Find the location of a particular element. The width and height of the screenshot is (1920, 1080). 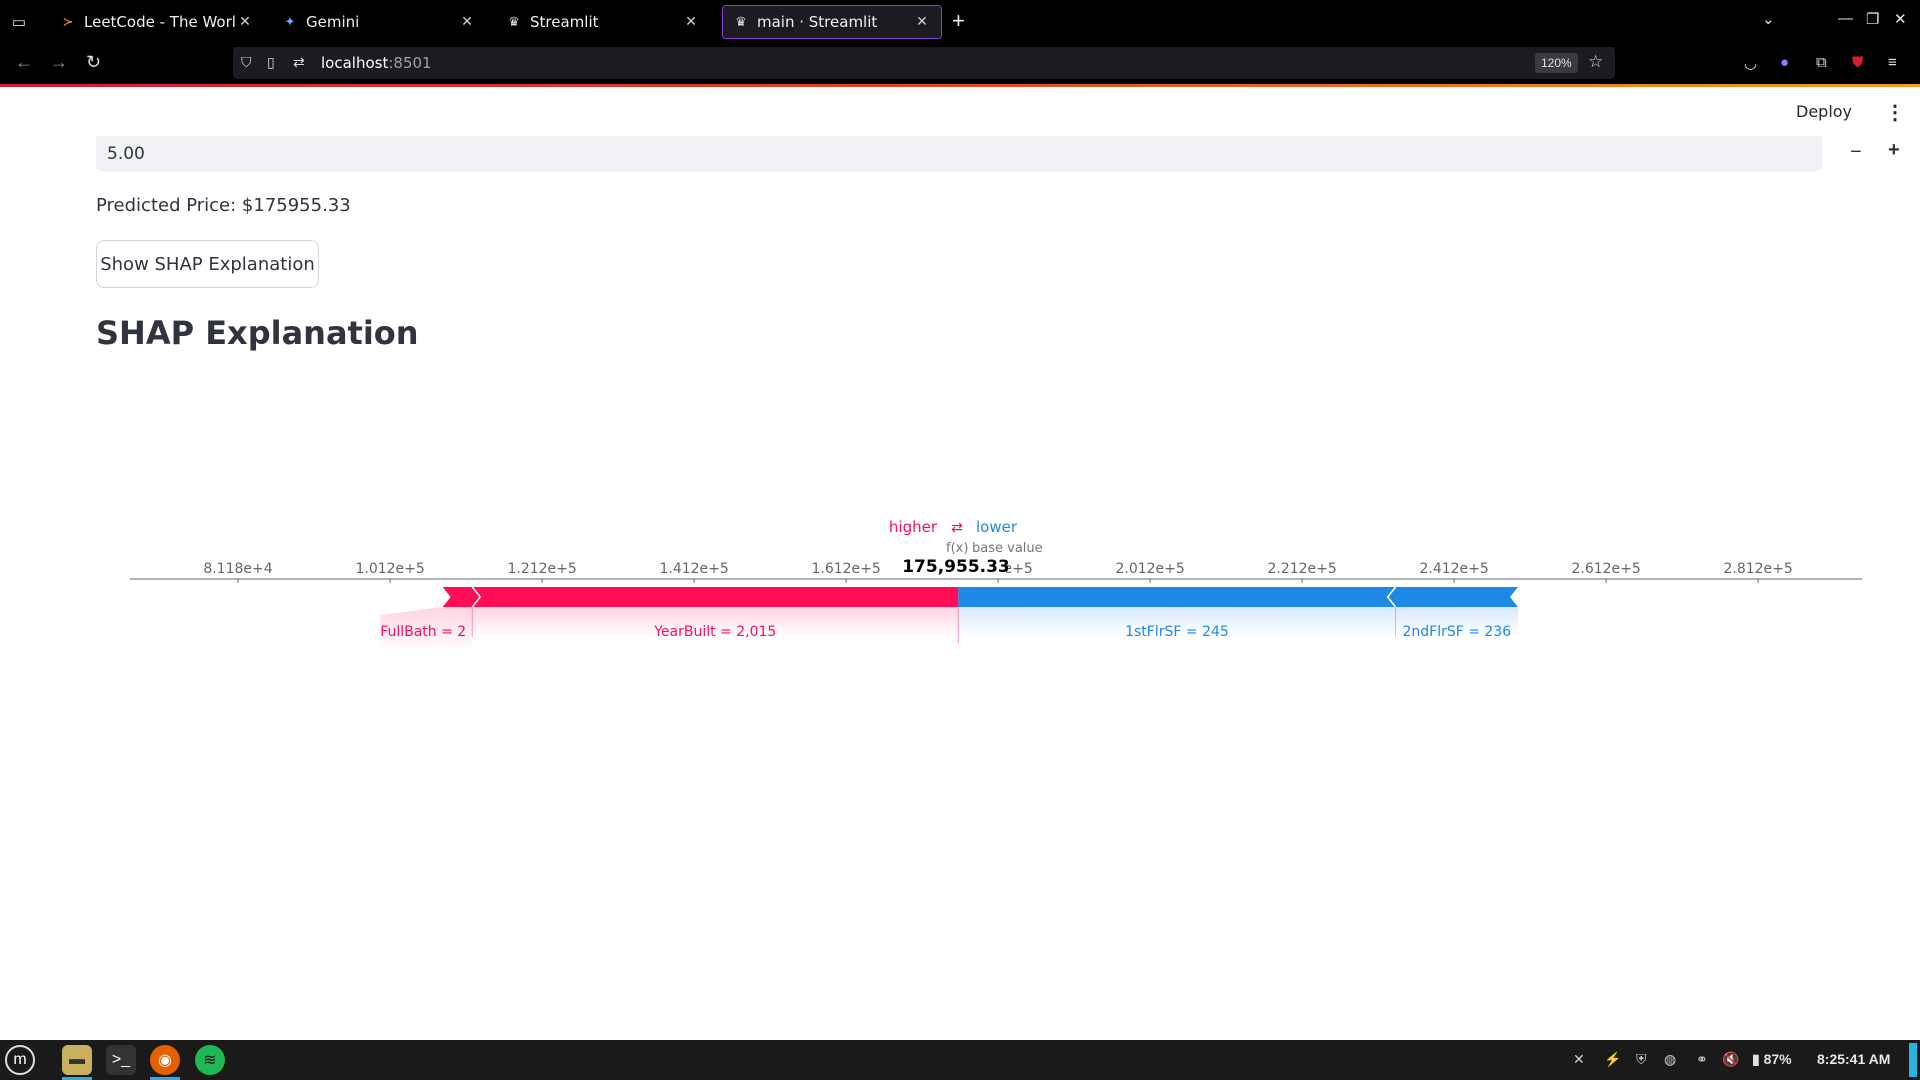

axis-tick-label: 1.012e+5 is located at coordinates (389, 569).